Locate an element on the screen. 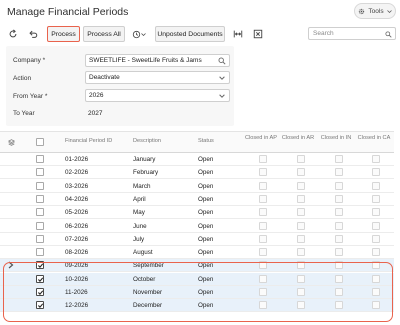 The height and width of the screenshot is (325, 400). description-cell: March is located at coordinates (142, 186).